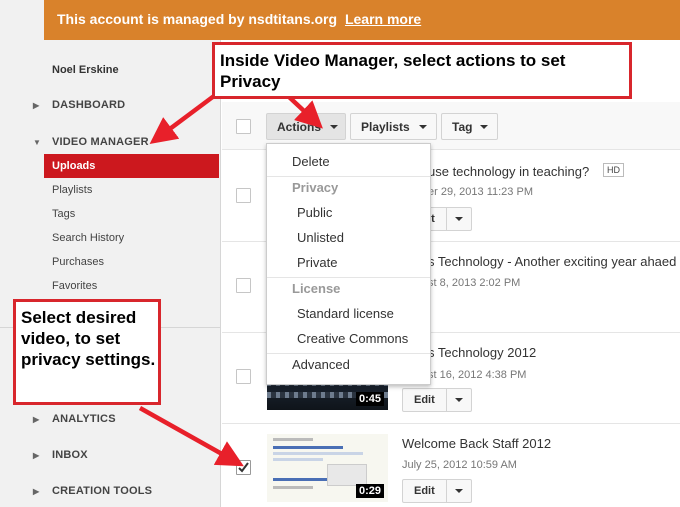 The width and height of the screenshot is (680, 507). What do you see at coordinates (191, 436) in the screenshot?
I see `arrow-to-checkbox` at bounding box center [191, 436].